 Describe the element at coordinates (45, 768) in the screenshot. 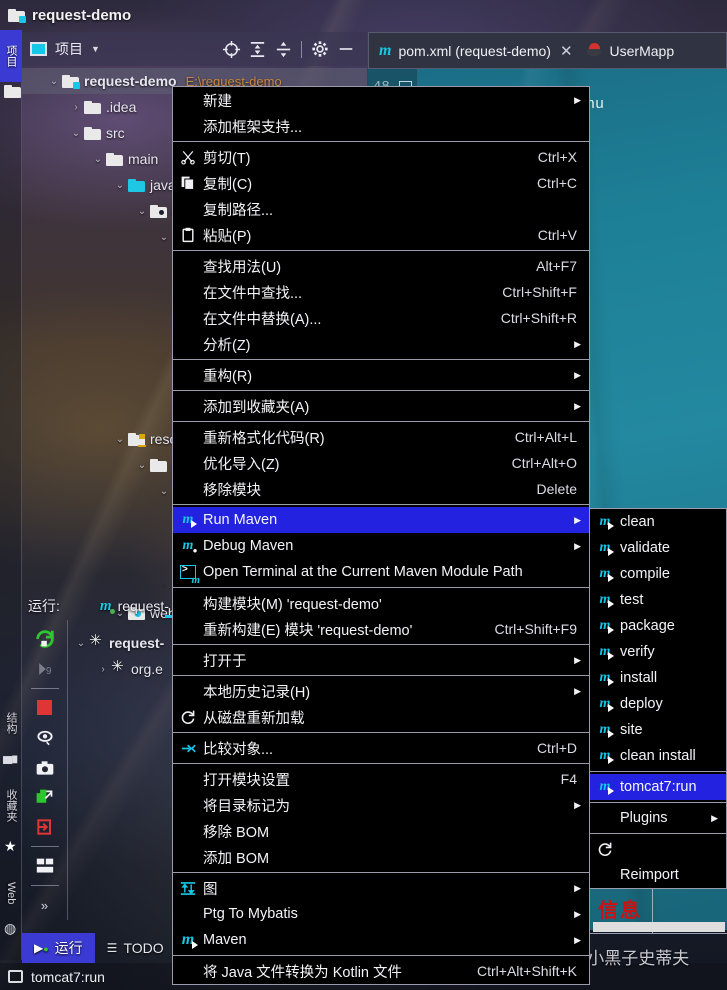

I see `camera-icon` at that location.